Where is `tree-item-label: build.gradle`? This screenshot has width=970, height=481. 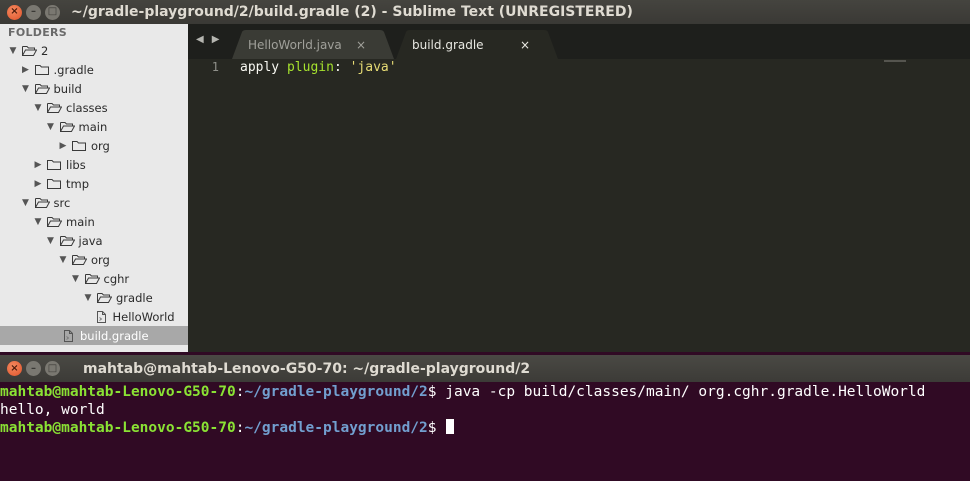
tree-item-label: build.gradle is located at coordinates (114, 335).